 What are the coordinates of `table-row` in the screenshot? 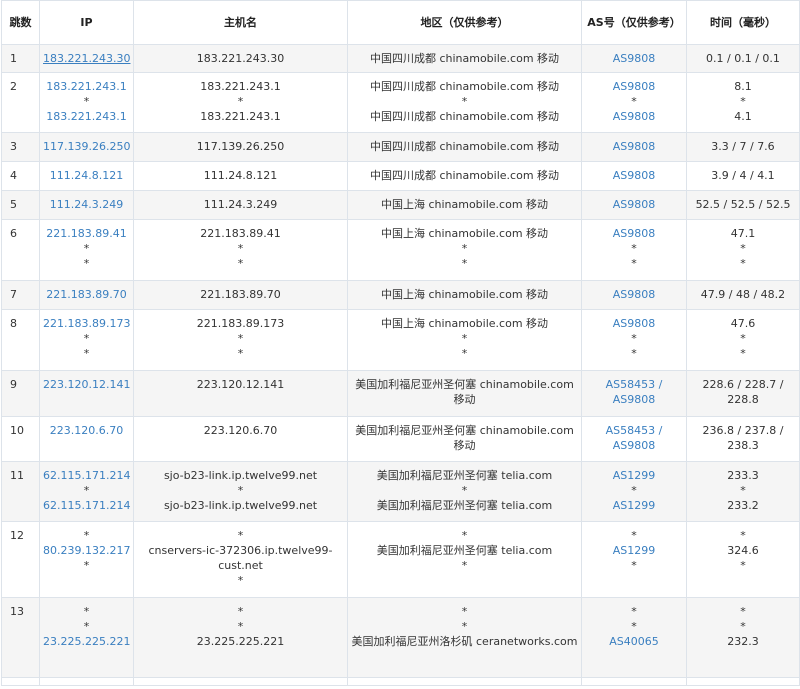 It's located at (400, 681).